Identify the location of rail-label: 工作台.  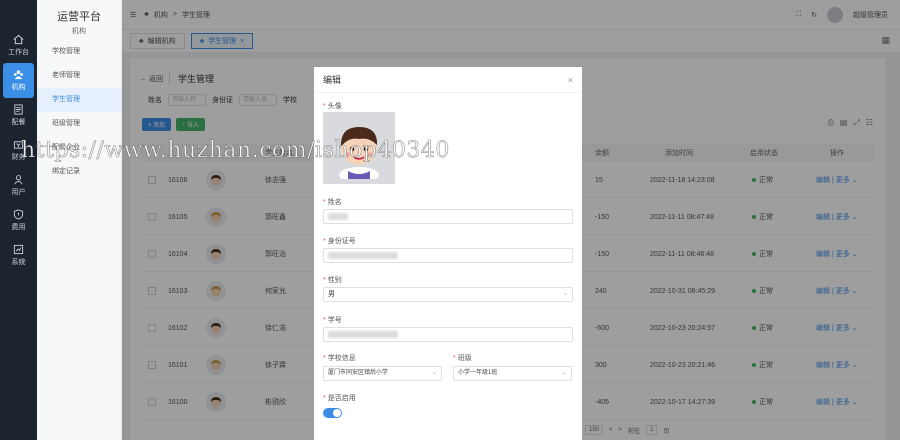
(18, 52).